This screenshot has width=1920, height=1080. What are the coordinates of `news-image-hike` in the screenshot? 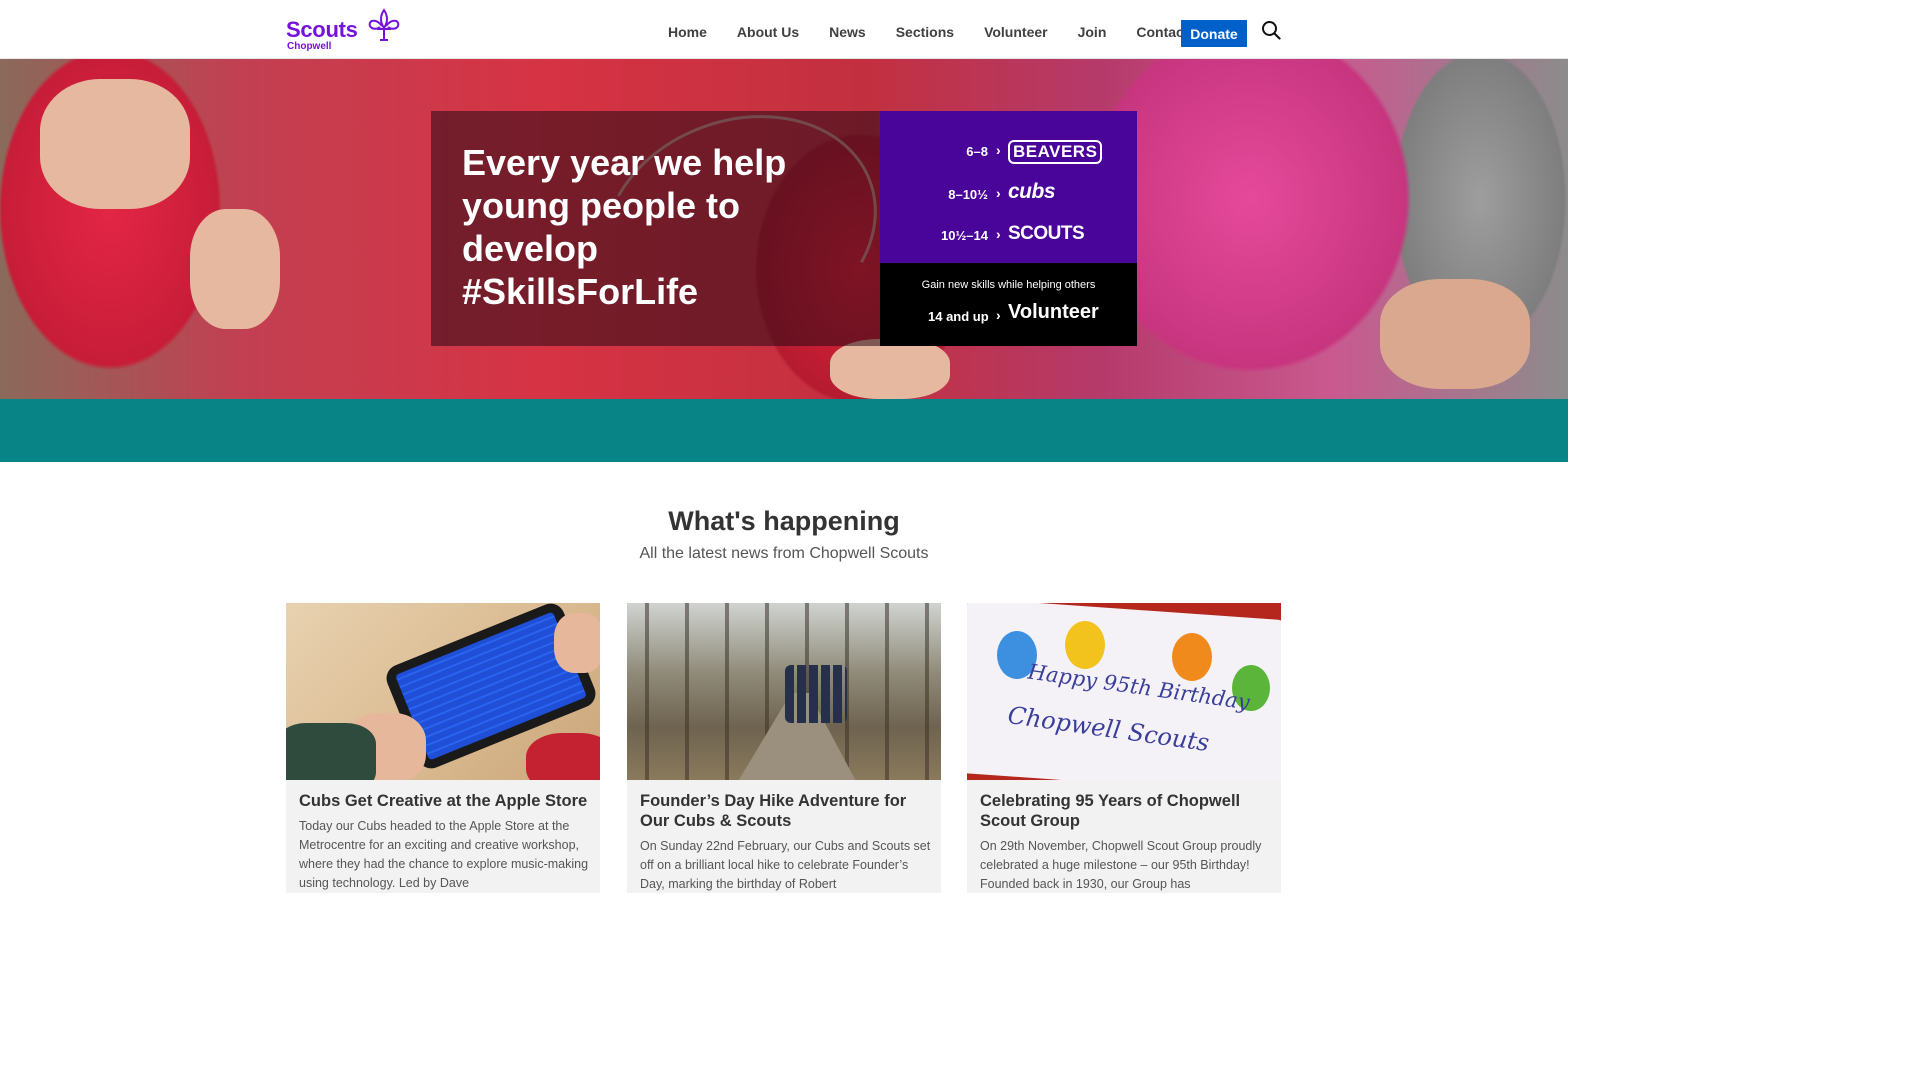 It's located at (784, 691).